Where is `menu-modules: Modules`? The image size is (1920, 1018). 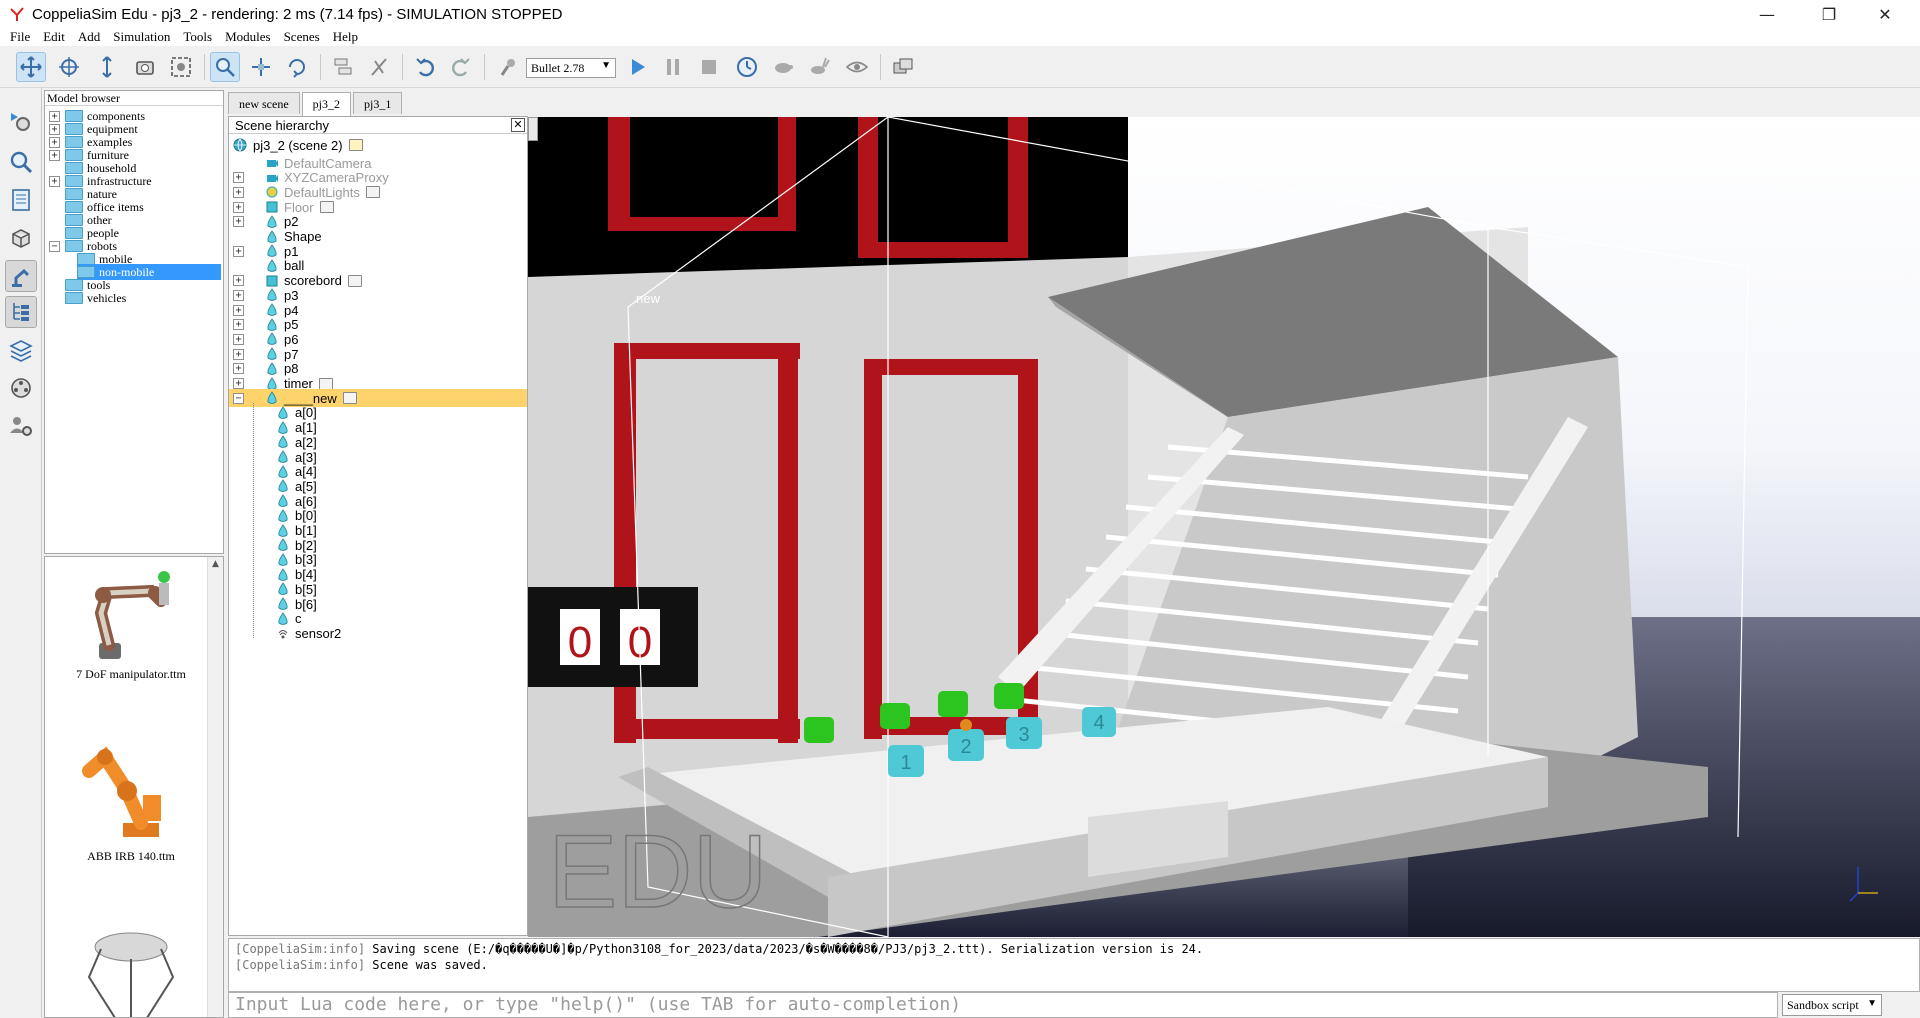
menu-modules: Modules is located at coordinates (248, 37).